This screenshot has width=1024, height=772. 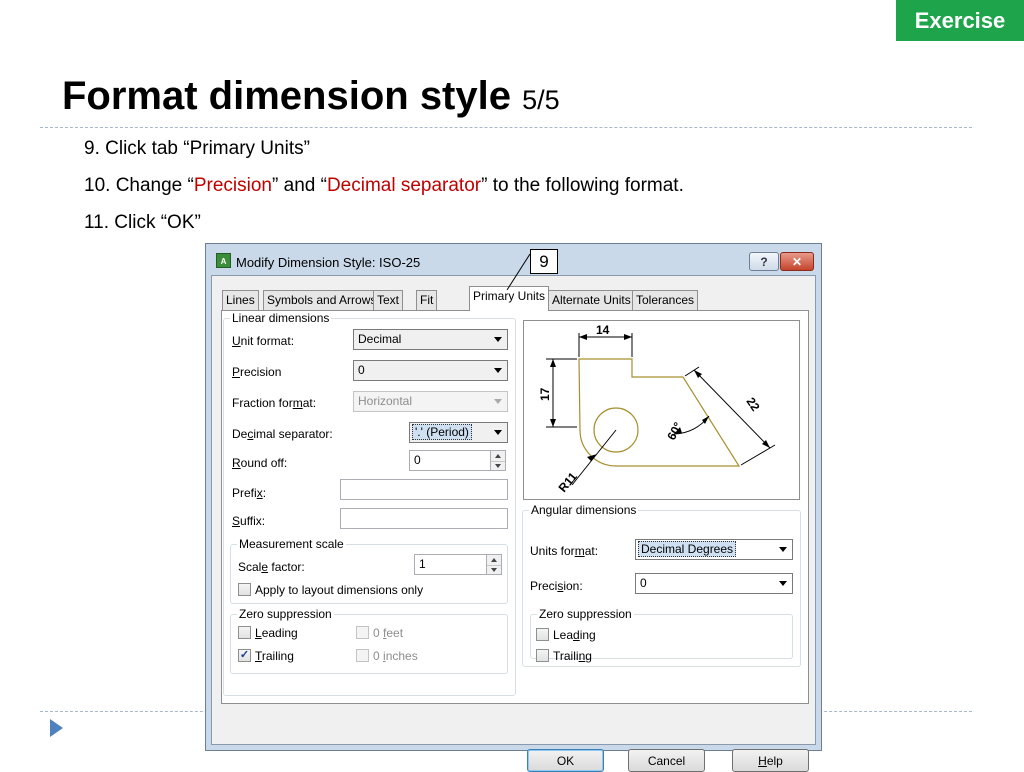 I want to click on angular-trailing-checkbox, so click(x=542, y=655).